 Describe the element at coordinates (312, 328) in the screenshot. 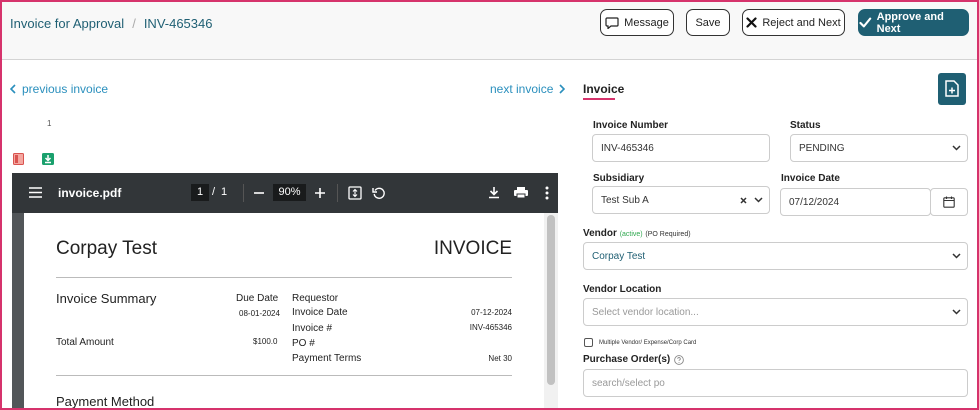

I see `doc-invoice-number-label: Invoice #` at that location.